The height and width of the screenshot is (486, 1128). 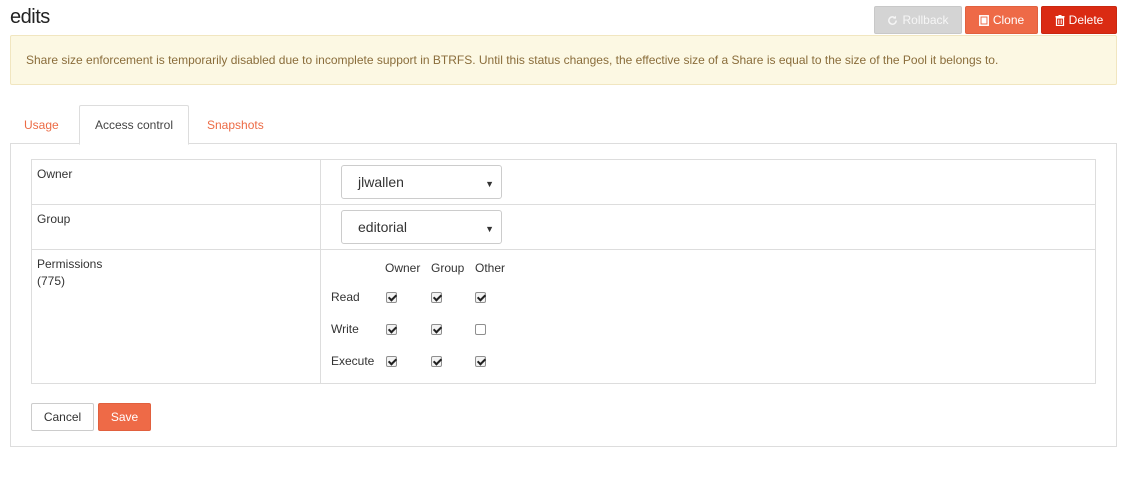 I want to click on delete-button: Delete, so click(x=1079, y=20).